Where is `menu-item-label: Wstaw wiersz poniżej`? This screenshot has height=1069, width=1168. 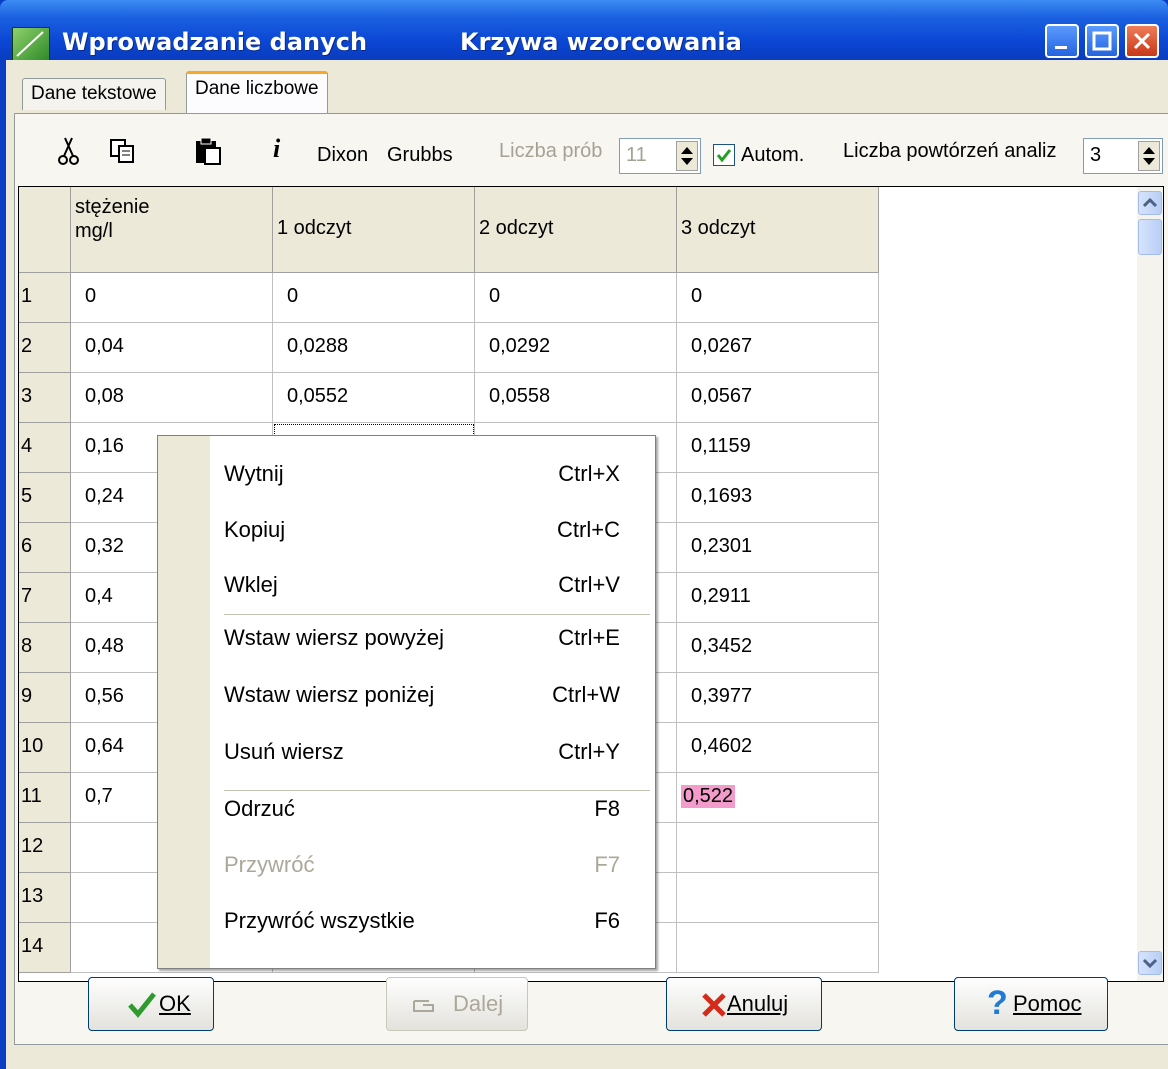 menu-item-label: Wstaw wiersz poniżej is located at coordinates (329, 694).